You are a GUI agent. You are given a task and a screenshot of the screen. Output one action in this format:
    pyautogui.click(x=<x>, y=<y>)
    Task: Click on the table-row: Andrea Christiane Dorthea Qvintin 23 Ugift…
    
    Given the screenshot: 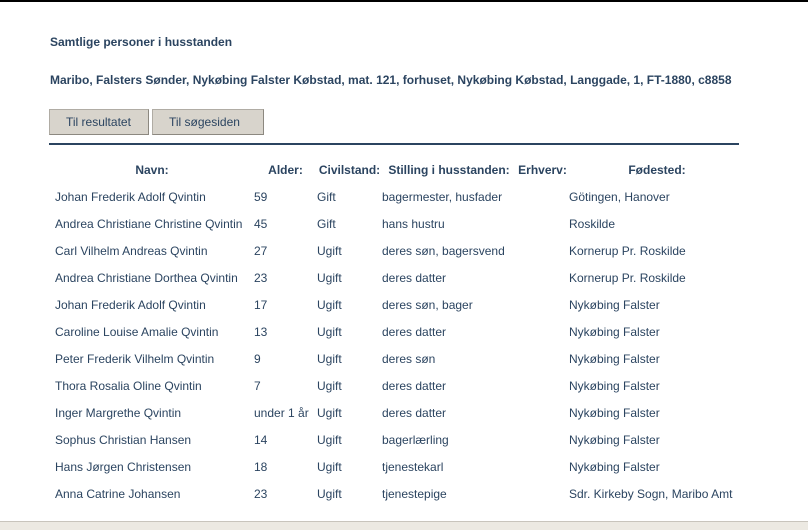 What is the action you would take?
    pyautogui.click(x=397, y=277)
    